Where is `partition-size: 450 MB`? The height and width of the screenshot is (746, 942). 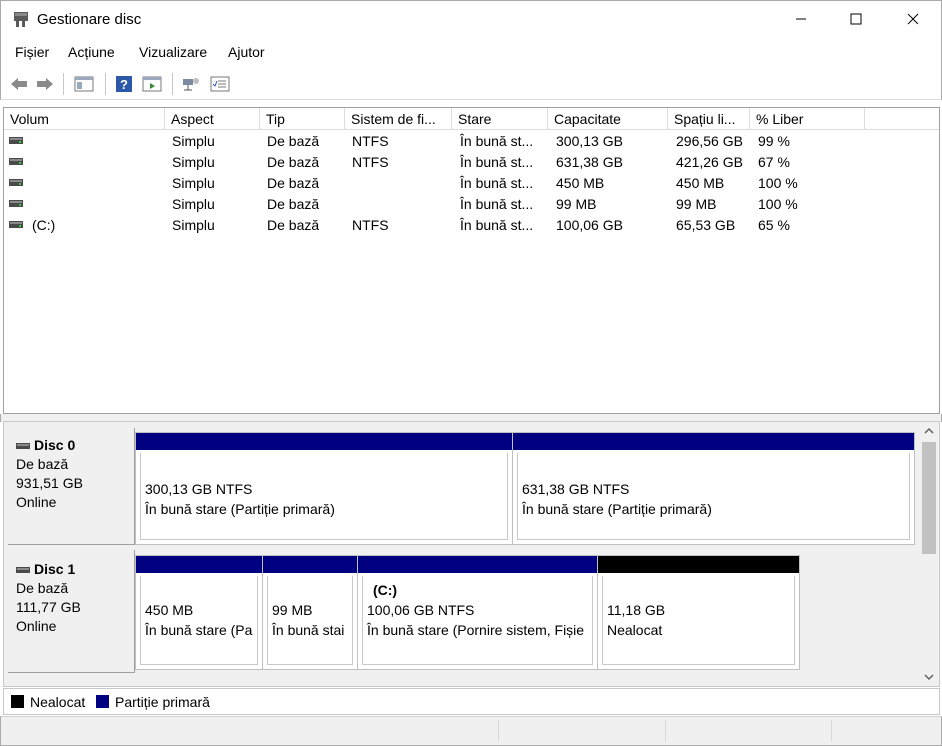 partition-size: 450 MB is located at coordinates (169, 610).